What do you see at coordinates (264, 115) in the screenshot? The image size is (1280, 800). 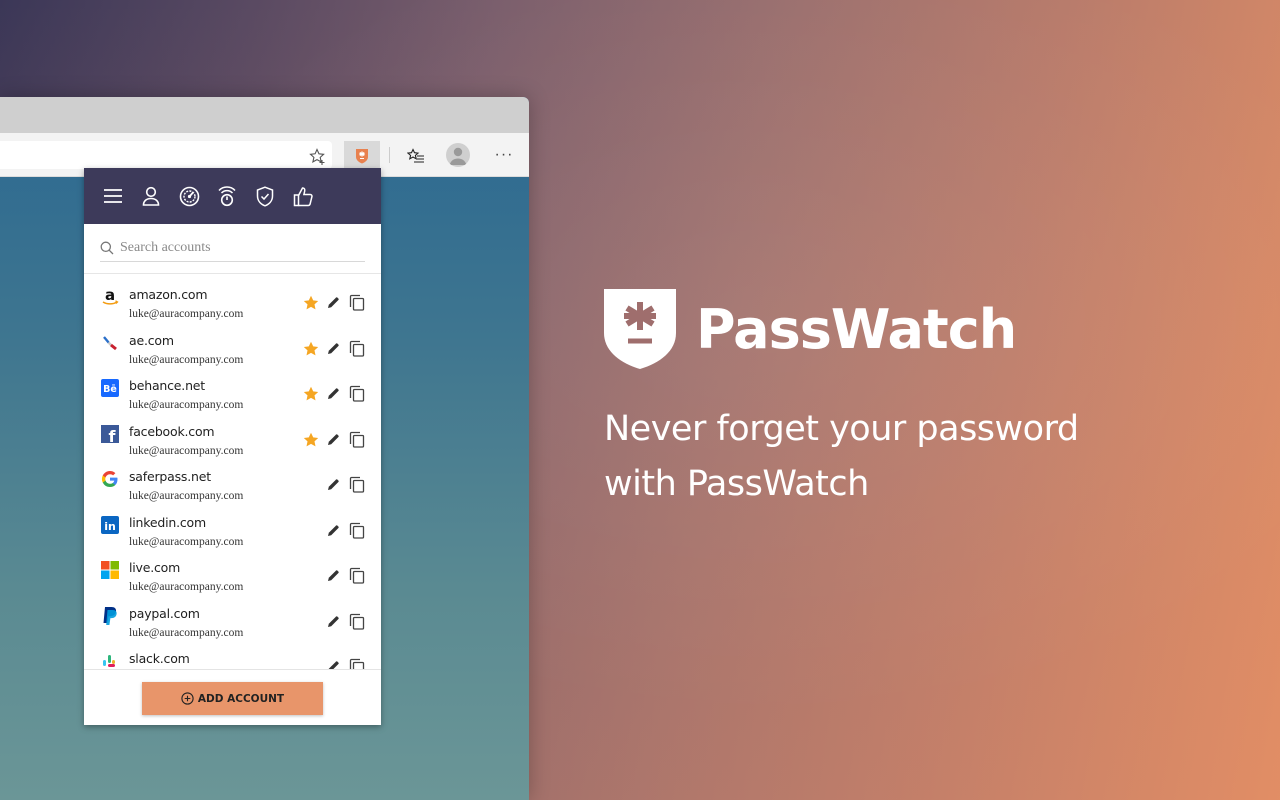 I see `tab-strip` at bounding box center [264, 115].